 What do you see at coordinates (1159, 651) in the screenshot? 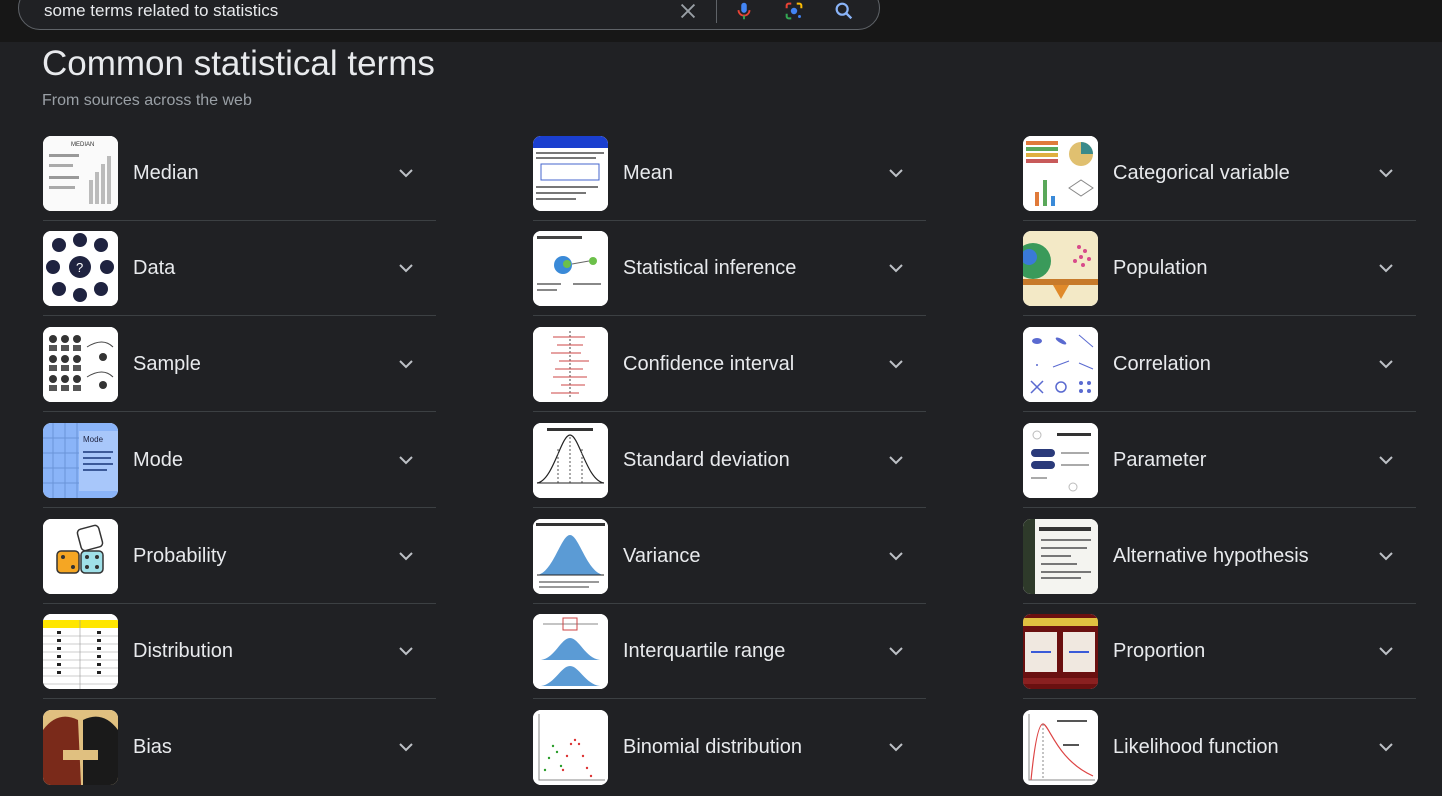
I see `term-label: Proportion` at bounding box center [1159, 651].